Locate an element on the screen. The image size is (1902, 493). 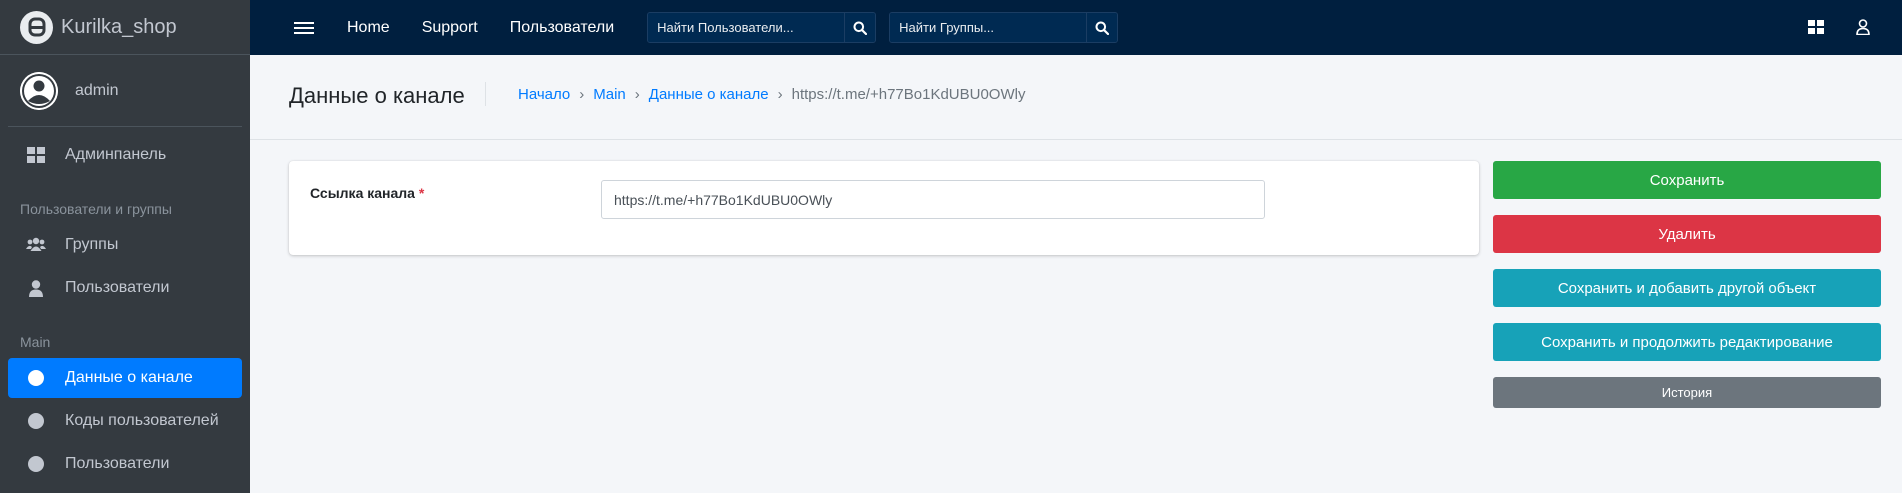
brand-name: Kurilka_shop is located at coordinates (119, 26).